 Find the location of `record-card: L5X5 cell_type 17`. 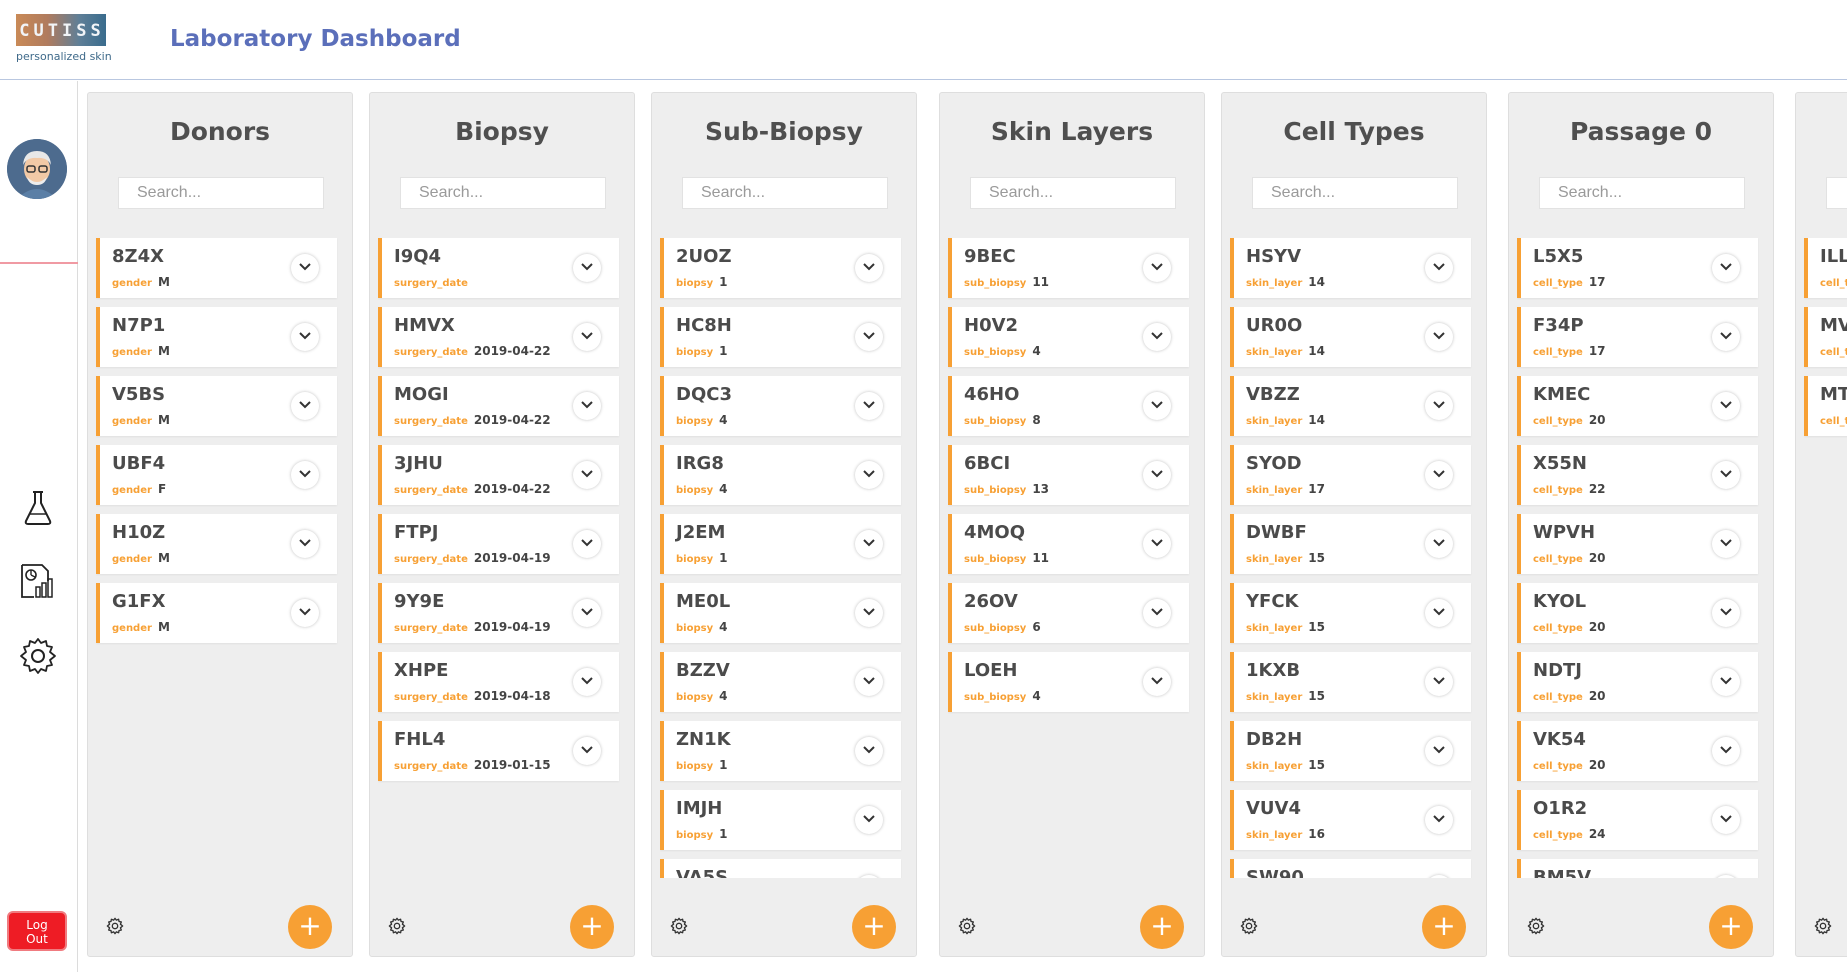

record-card: L5X5 cell_type 17 is located at coordinates (1637, 268).